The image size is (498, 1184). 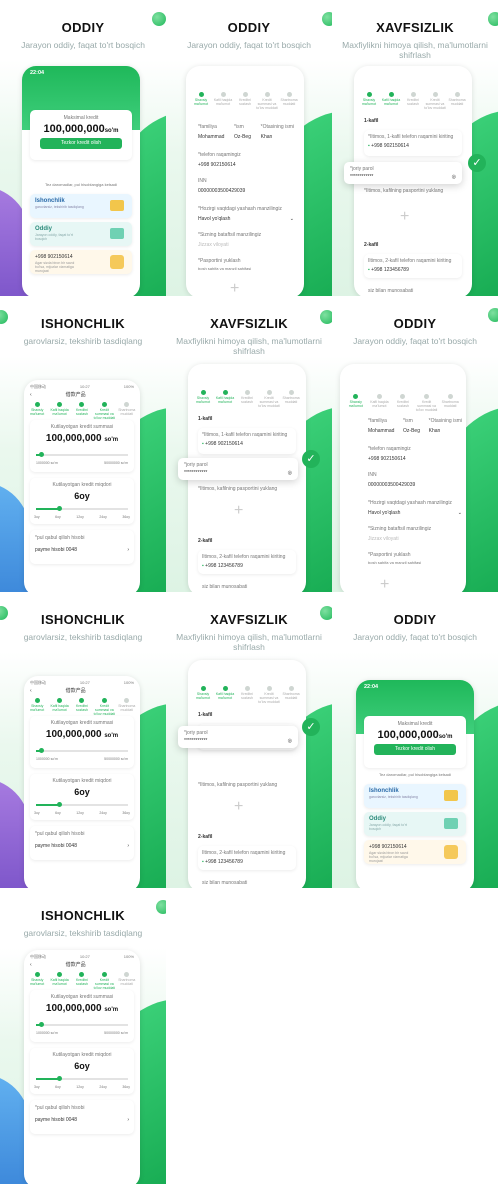 What do you see at coordinates (111, 1010) in the screenshot?
I see `amount-unit: so'm` at bounding box center [111, 1010].